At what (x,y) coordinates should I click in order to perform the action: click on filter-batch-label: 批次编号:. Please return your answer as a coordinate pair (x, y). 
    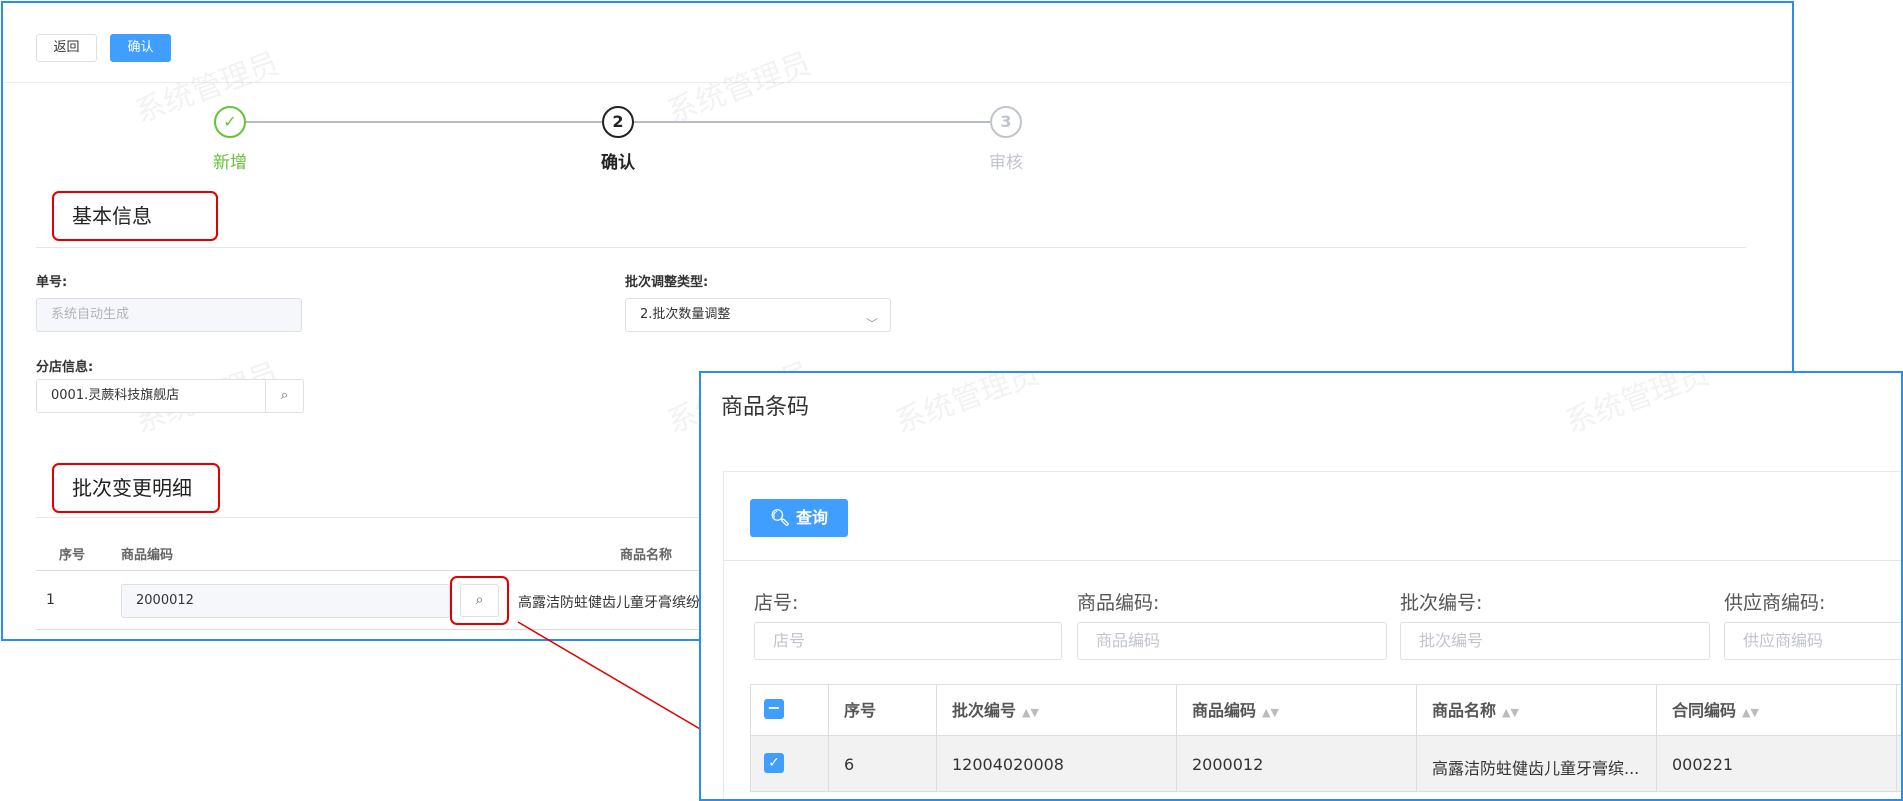
    Looking at the image, I should click on (1441, 603).